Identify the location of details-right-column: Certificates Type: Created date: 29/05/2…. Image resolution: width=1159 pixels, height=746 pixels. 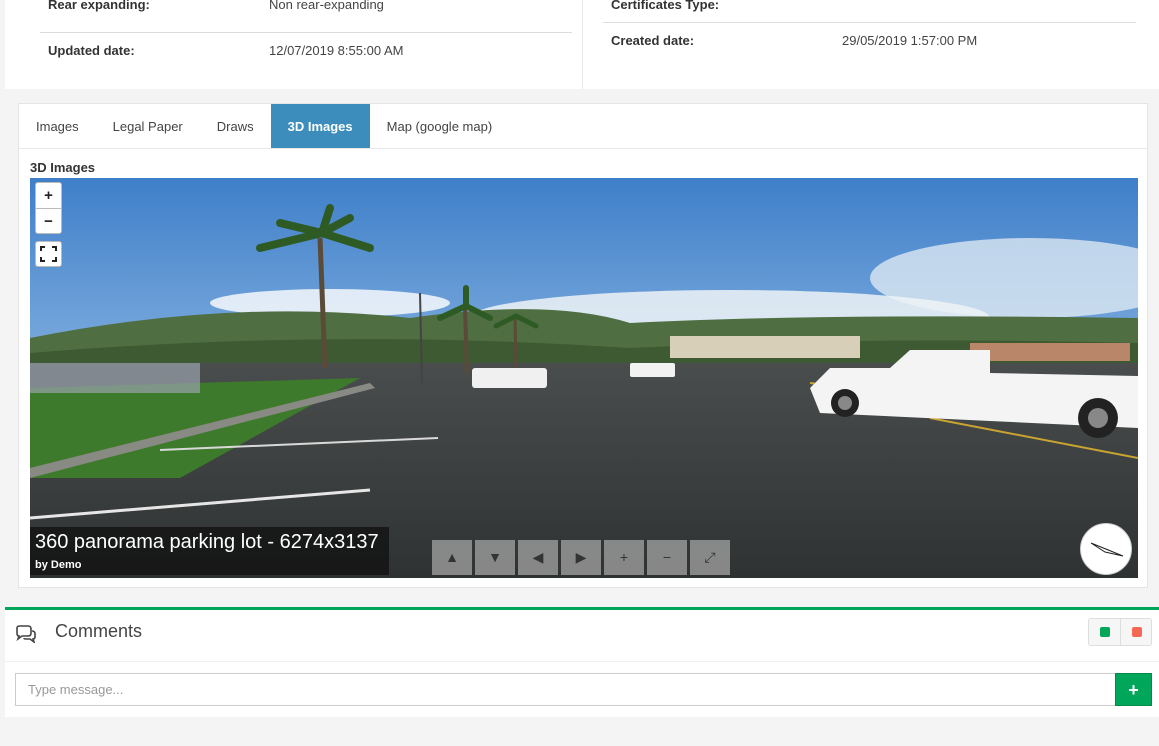
(869, 24).